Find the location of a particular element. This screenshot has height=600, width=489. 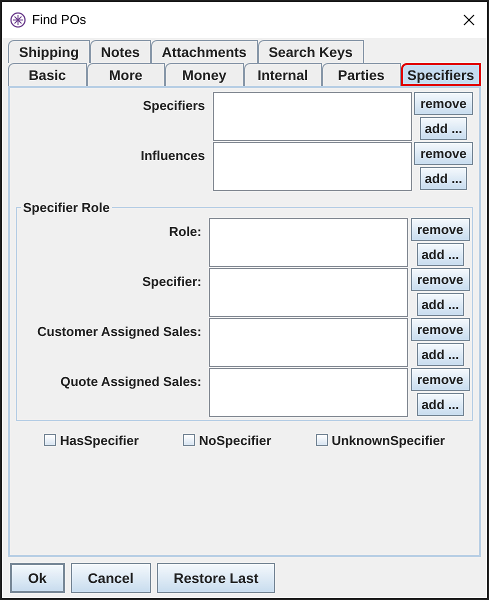

checkbox-label: HasSpecifier is located at coordinates (99, 441).